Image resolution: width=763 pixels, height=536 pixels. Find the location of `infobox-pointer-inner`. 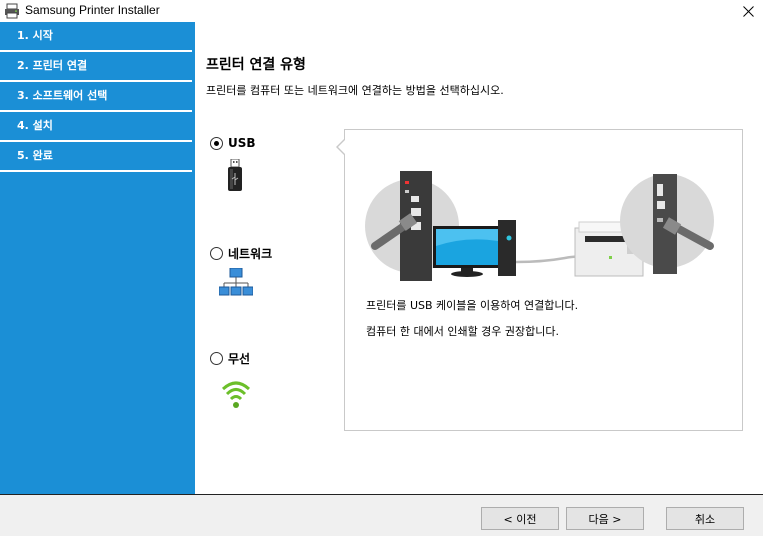

infobox-pointer-inner is located at coordinates (341, 147).